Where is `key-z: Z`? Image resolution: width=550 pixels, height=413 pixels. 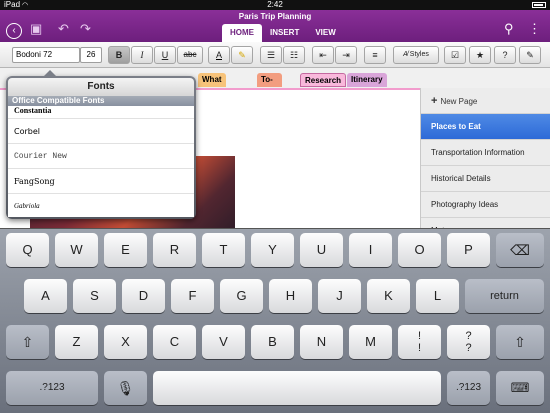 key-z: Z is located at coordinates (76, 342).